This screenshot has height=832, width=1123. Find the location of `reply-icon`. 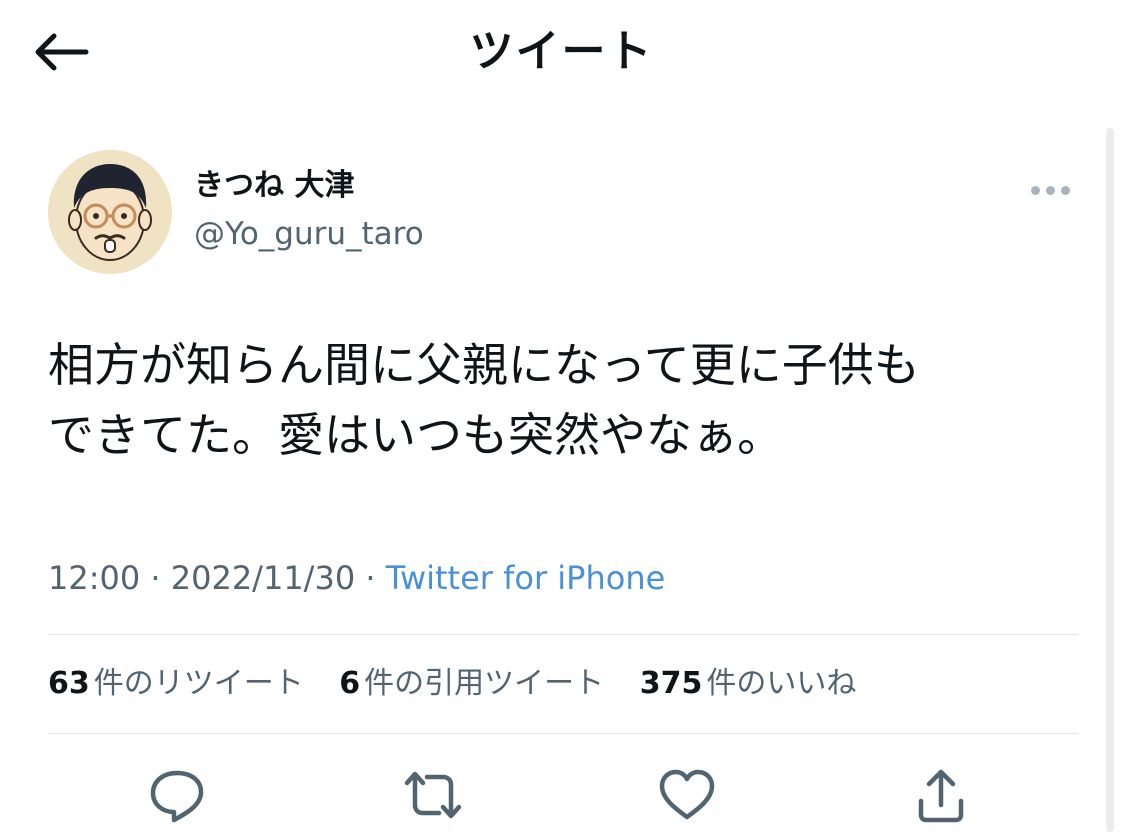

reply-icon is located at coordinates (177, 796).